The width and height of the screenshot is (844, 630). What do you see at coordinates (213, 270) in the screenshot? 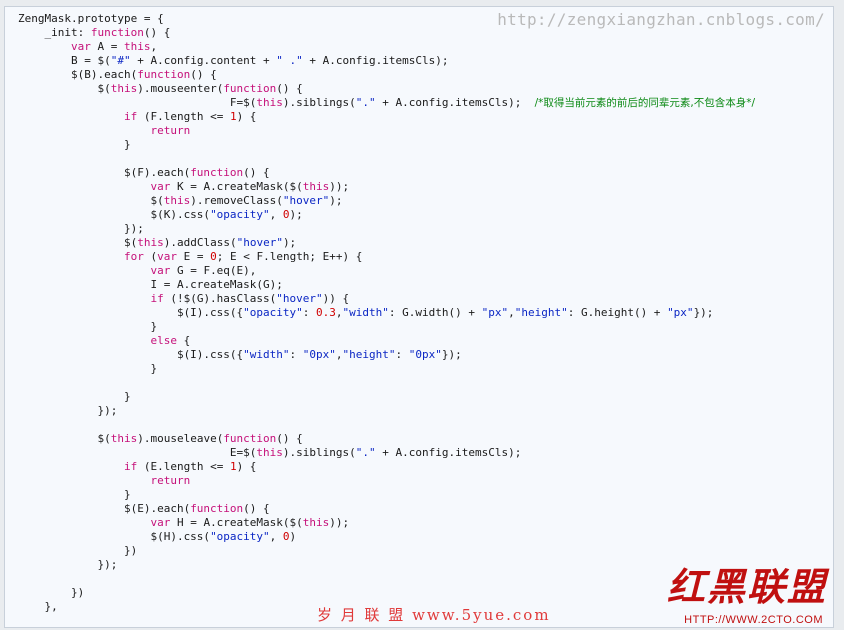
I see `code-text: G = F.eq(E),` at bounding box center [213, 270].